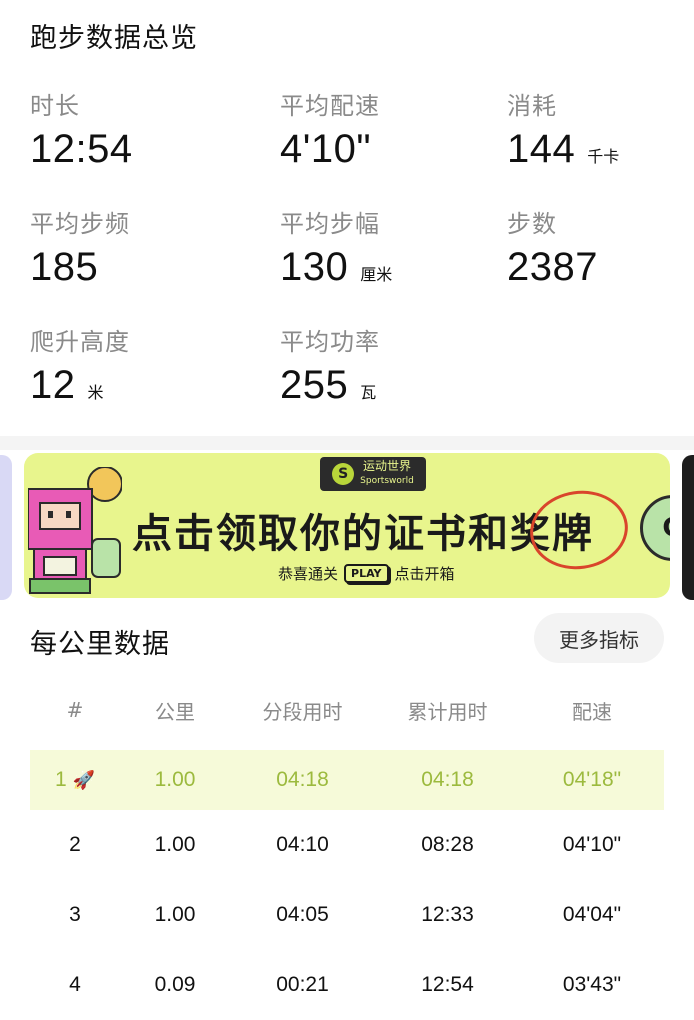 This screenshot has width=694, height=1020. I want to click on stat-avg-pace: 平均配速 4'10", so click(395, 129).